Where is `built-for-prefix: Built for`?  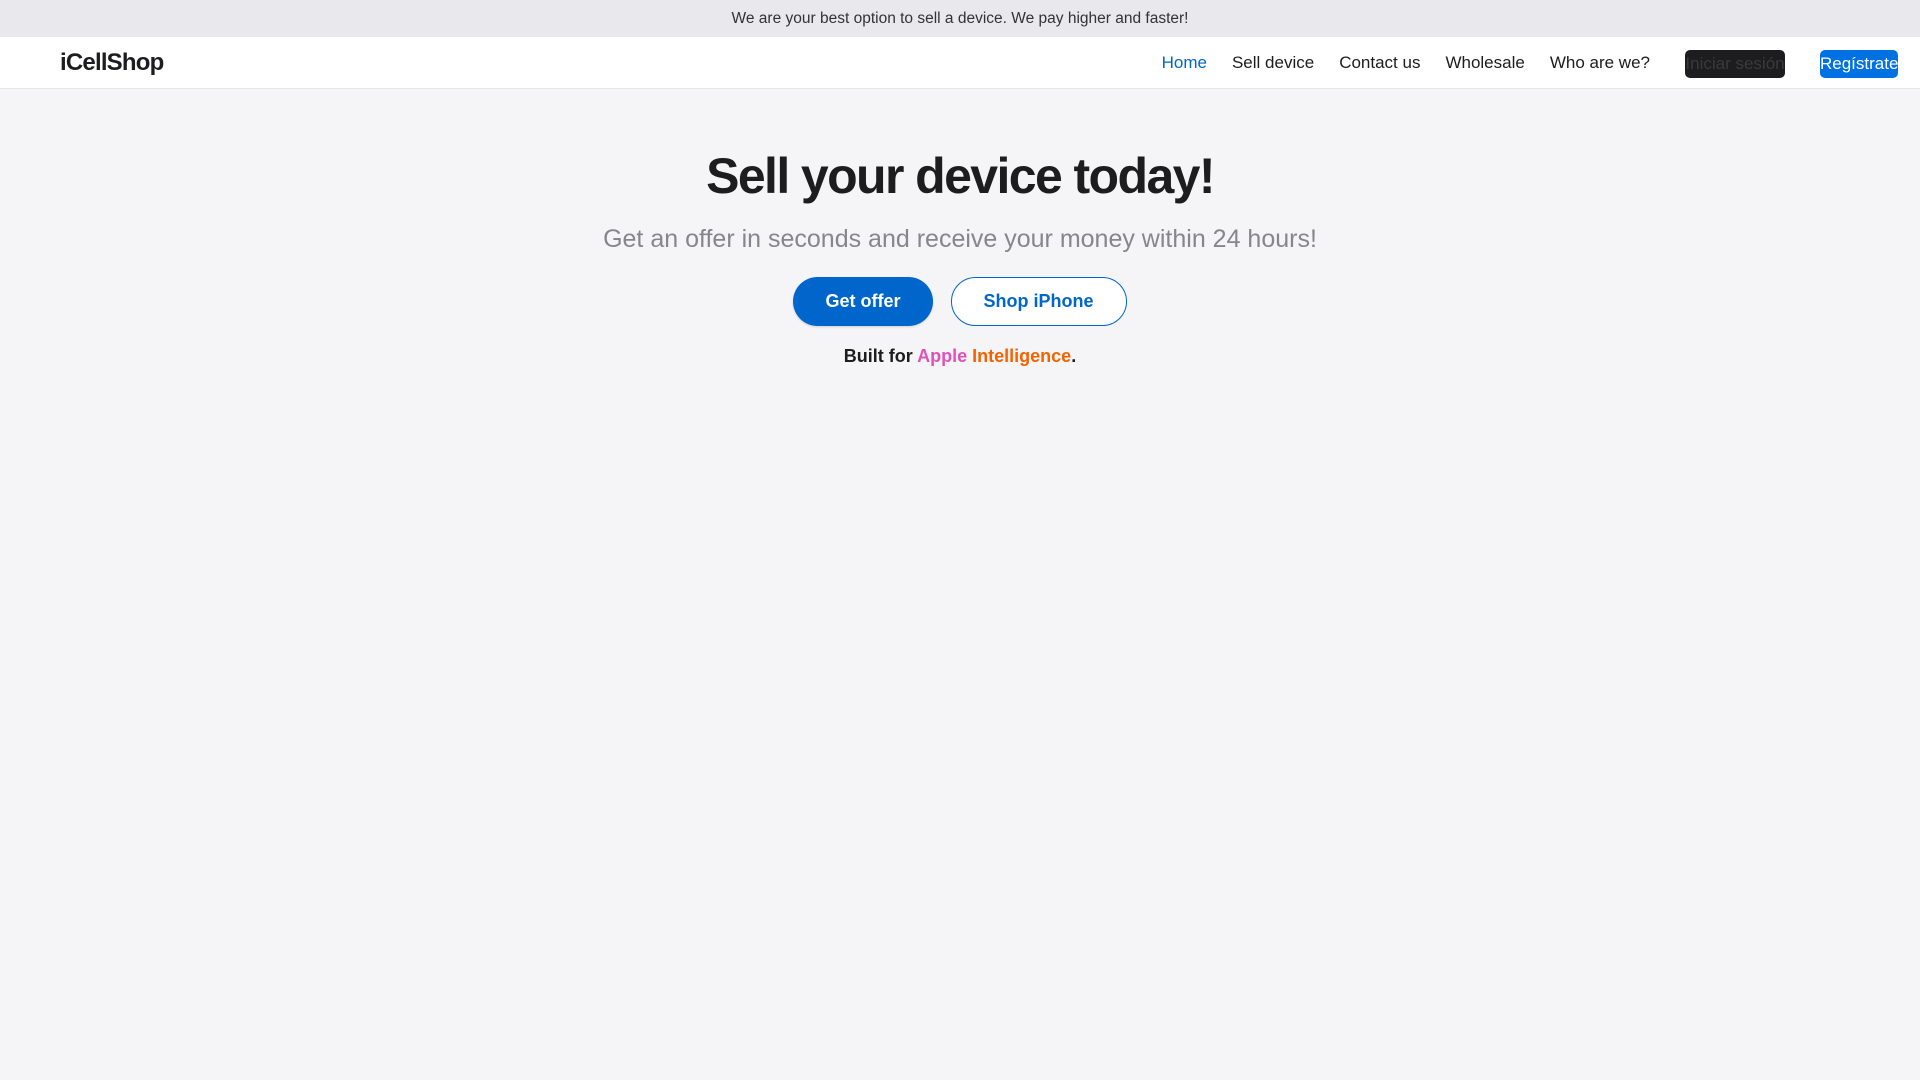
built-for-prefix: Built for is located at coordinates (878, 356).